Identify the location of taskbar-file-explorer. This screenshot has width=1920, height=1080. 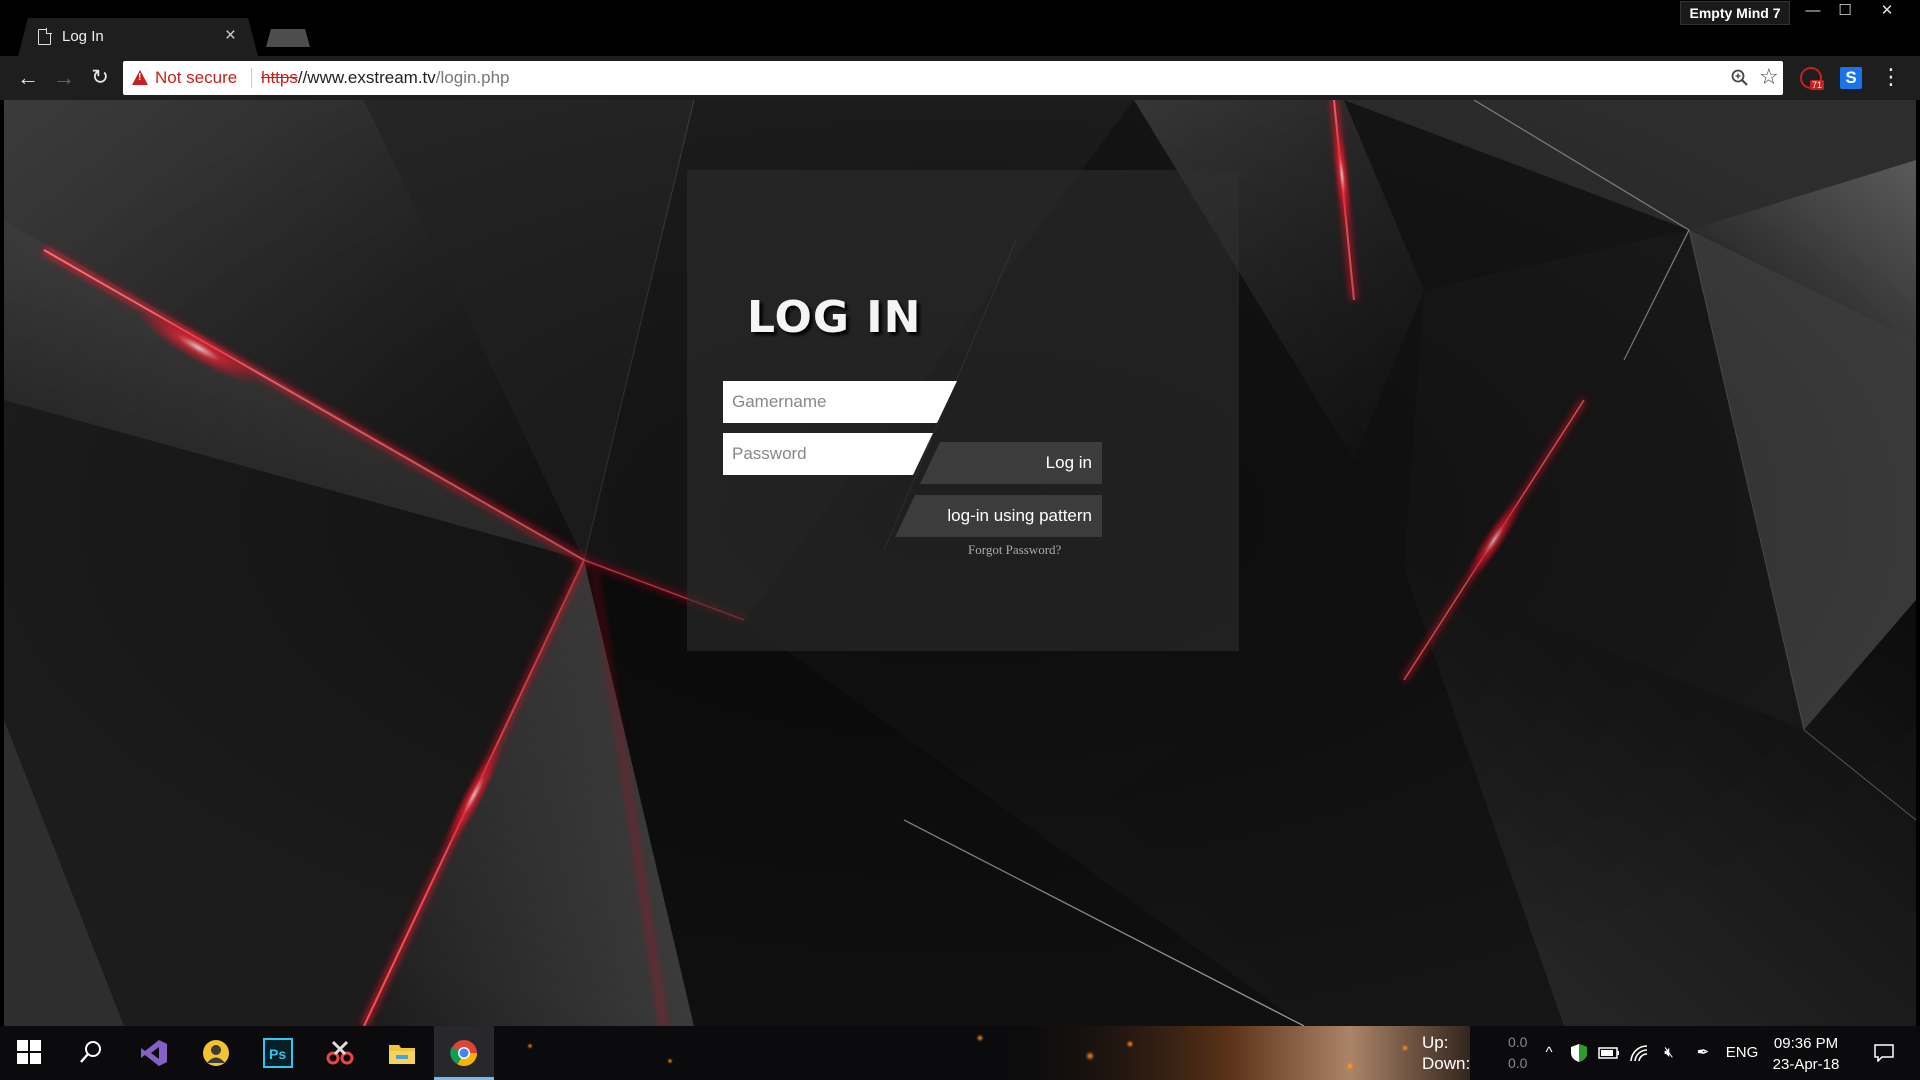
(402, 1053).